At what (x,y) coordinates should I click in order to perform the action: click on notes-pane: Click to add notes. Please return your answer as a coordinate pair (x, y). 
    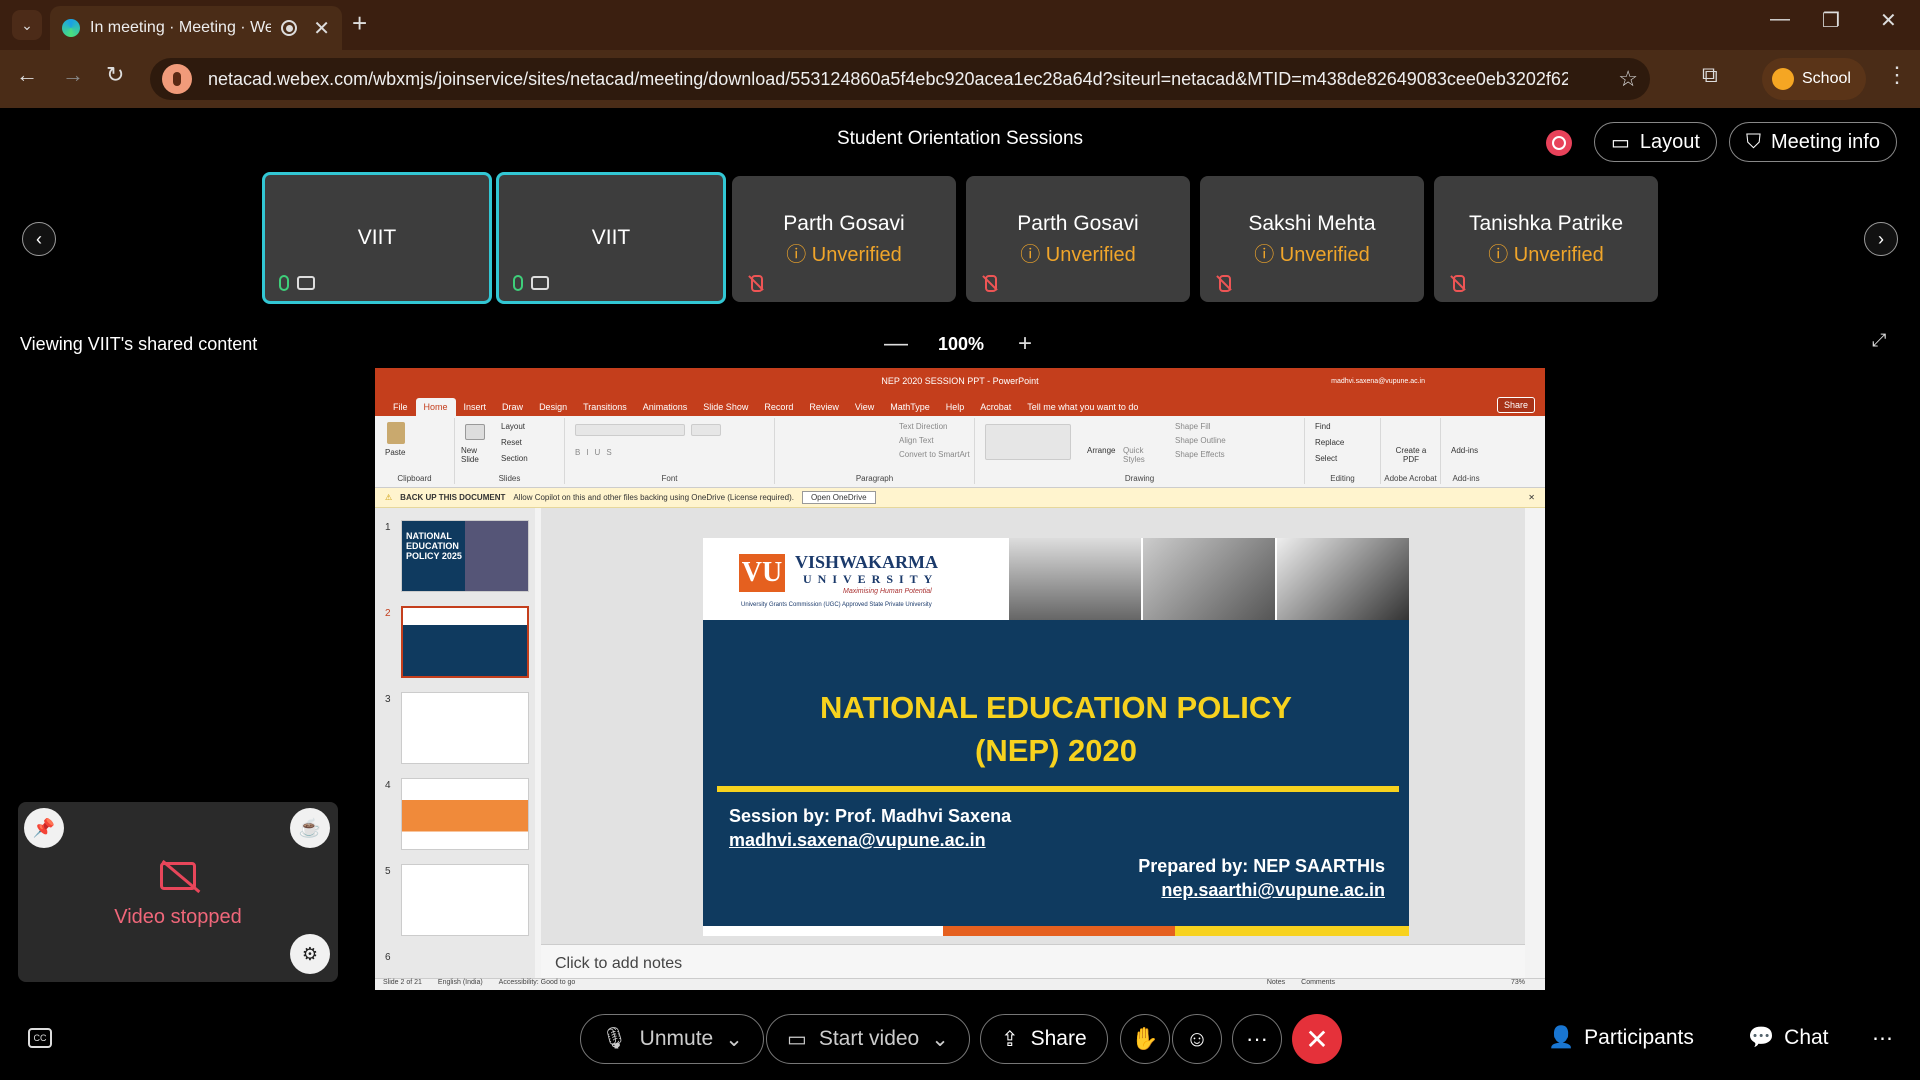
    Looking at the image, I should click on (1033, 961).